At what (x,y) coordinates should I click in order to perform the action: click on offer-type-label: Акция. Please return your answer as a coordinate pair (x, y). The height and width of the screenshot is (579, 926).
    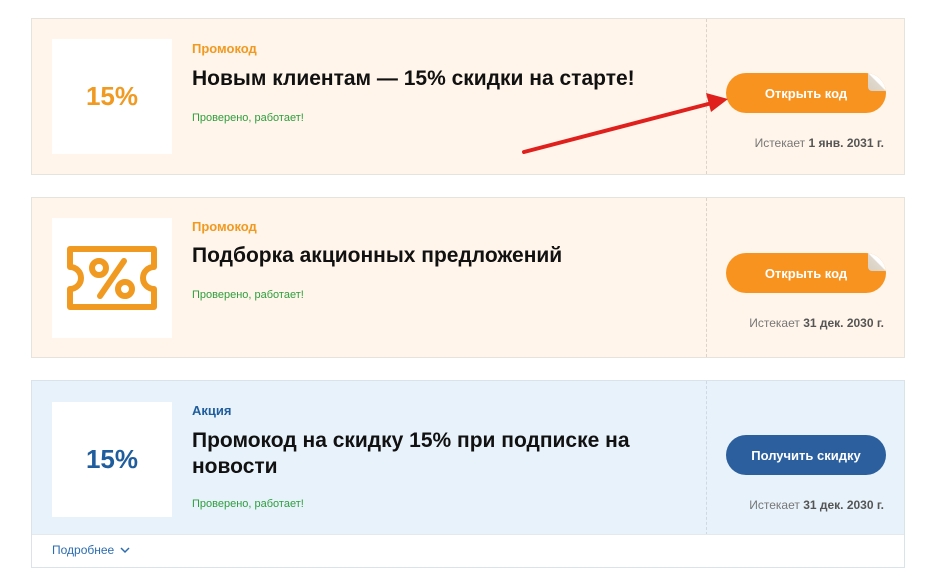
    Looking at the image, I should click on (212, 410).